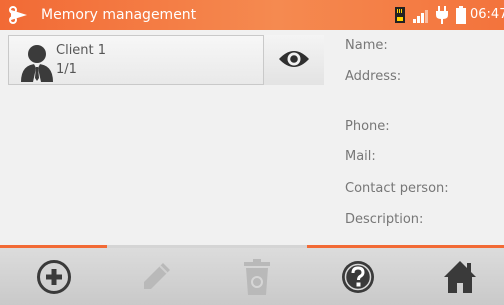 The width and height of the screenshot is (504, 305). Describe the element at coordinates (367, 126) in the screenshot. I see `phone-label: Phone:` at that location.